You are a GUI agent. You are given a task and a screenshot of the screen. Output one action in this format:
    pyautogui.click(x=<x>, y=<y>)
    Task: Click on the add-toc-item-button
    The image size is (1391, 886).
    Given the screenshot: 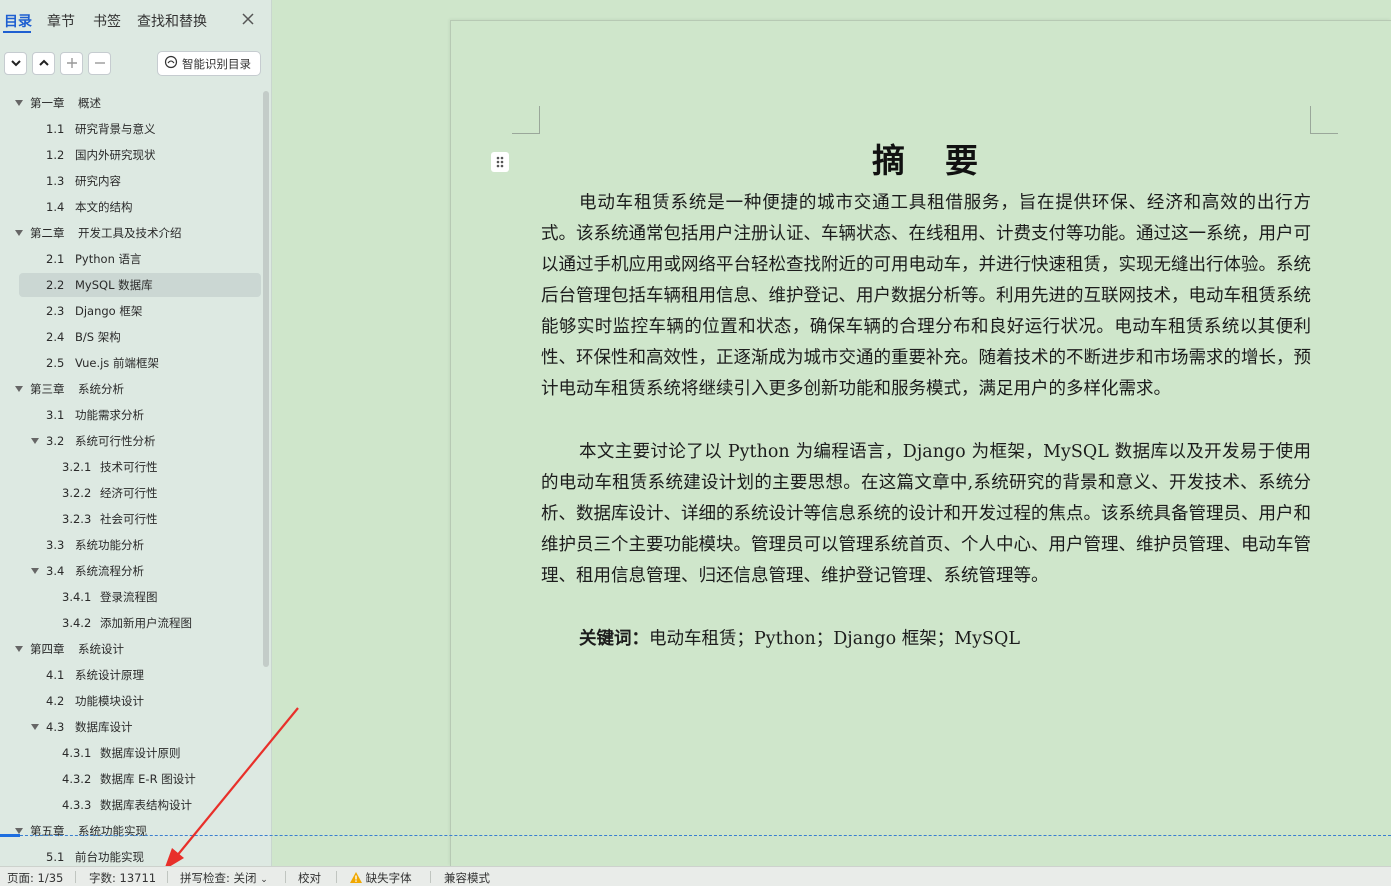 What is the action you would take?
    pyautogui.click(x=71, y=63)
    